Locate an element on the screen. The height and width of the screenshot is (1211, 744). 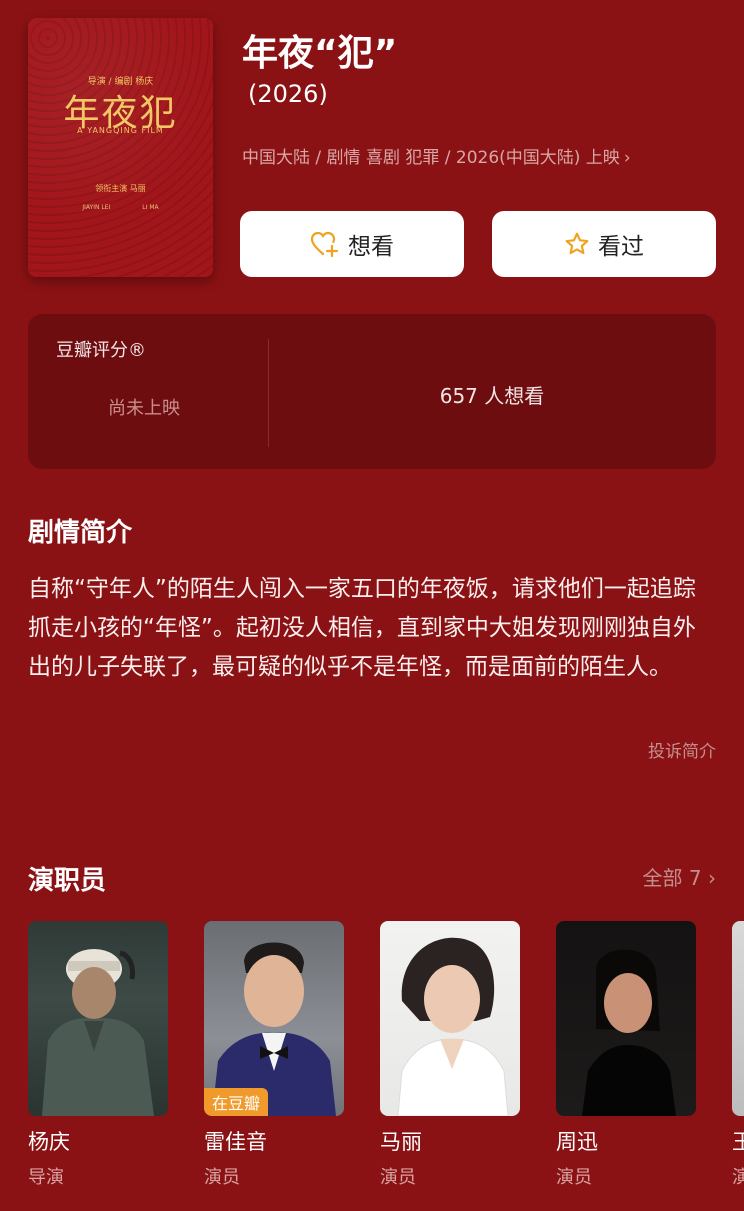
want-label: 想看 is located at coordinates (371, 247).